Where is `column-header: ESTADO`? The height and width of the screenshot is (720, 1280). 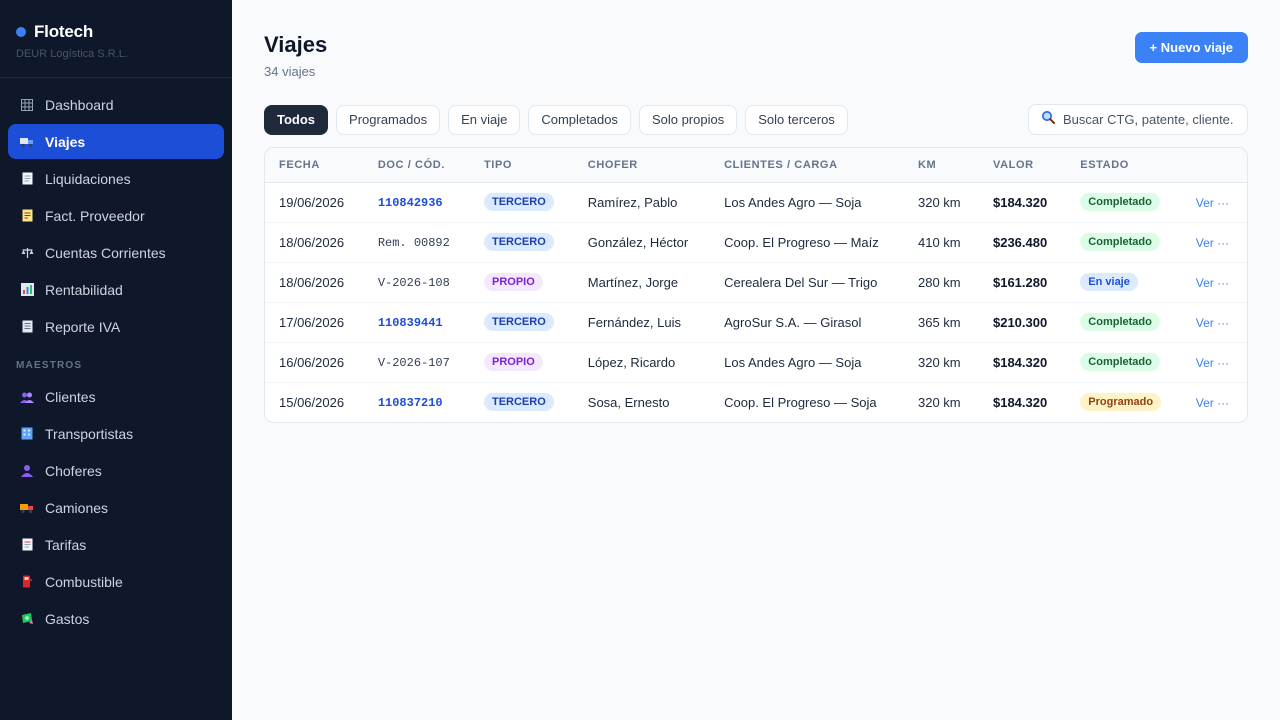 column-header: ESTADO is located at coordinates (1124, 165).